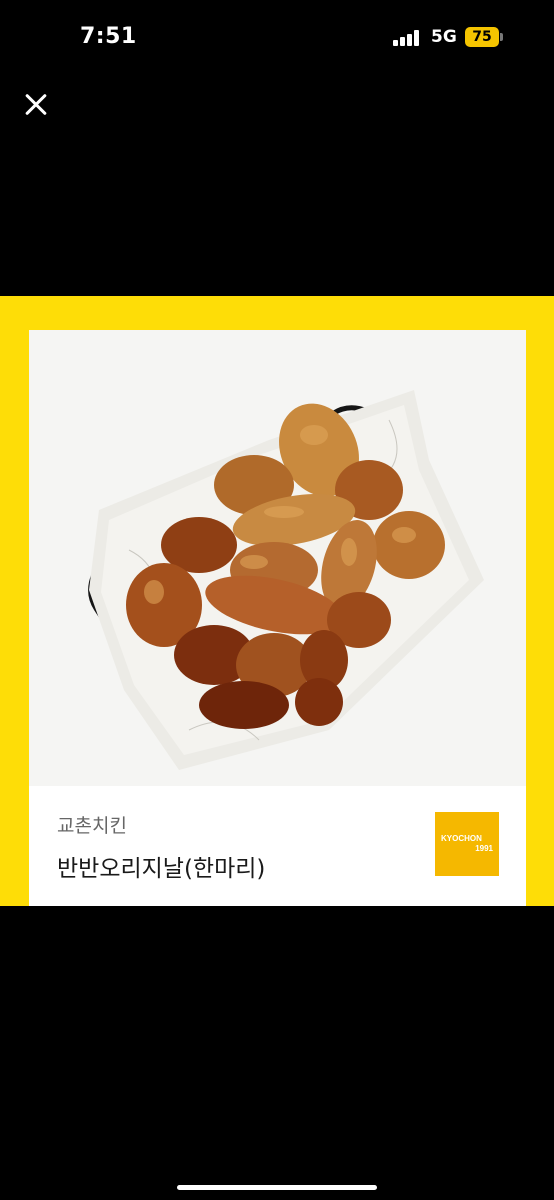 This screenshot has height=1200, width=554. What do you see at coordinates (277, 1187) in the screenshot?
I see `home-indicator` at bounding box center [277, 1187].